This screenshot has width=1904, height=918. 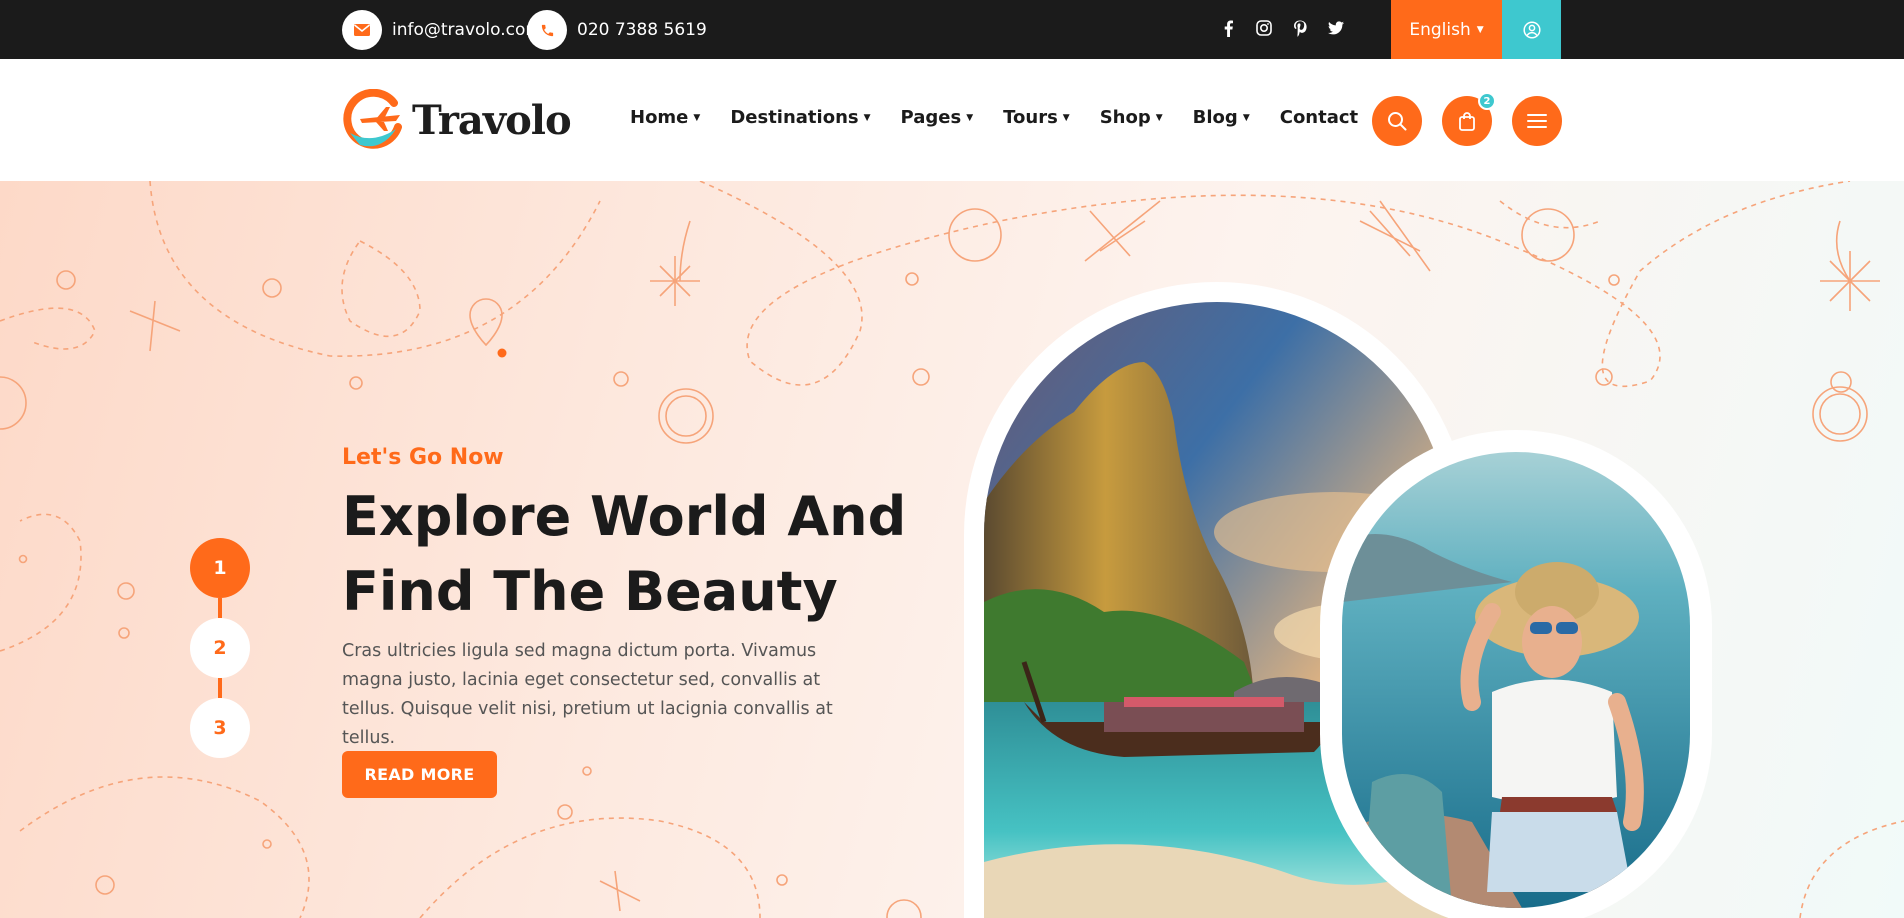 What do you see at coordinates (220, 568) in the screenshot?
I see `slide-step-1: 1` at bounding box center [220, 568].